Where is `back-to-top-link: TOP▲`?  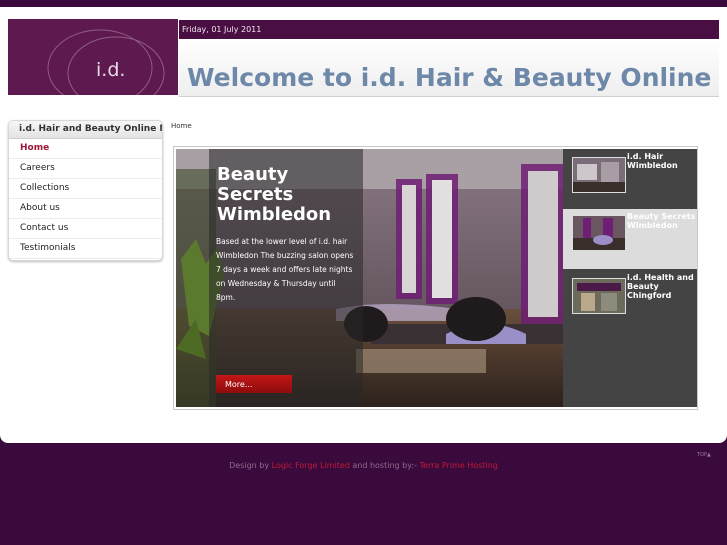
back-to-top-link: TOP▲ is located at coordinates (704, 455).